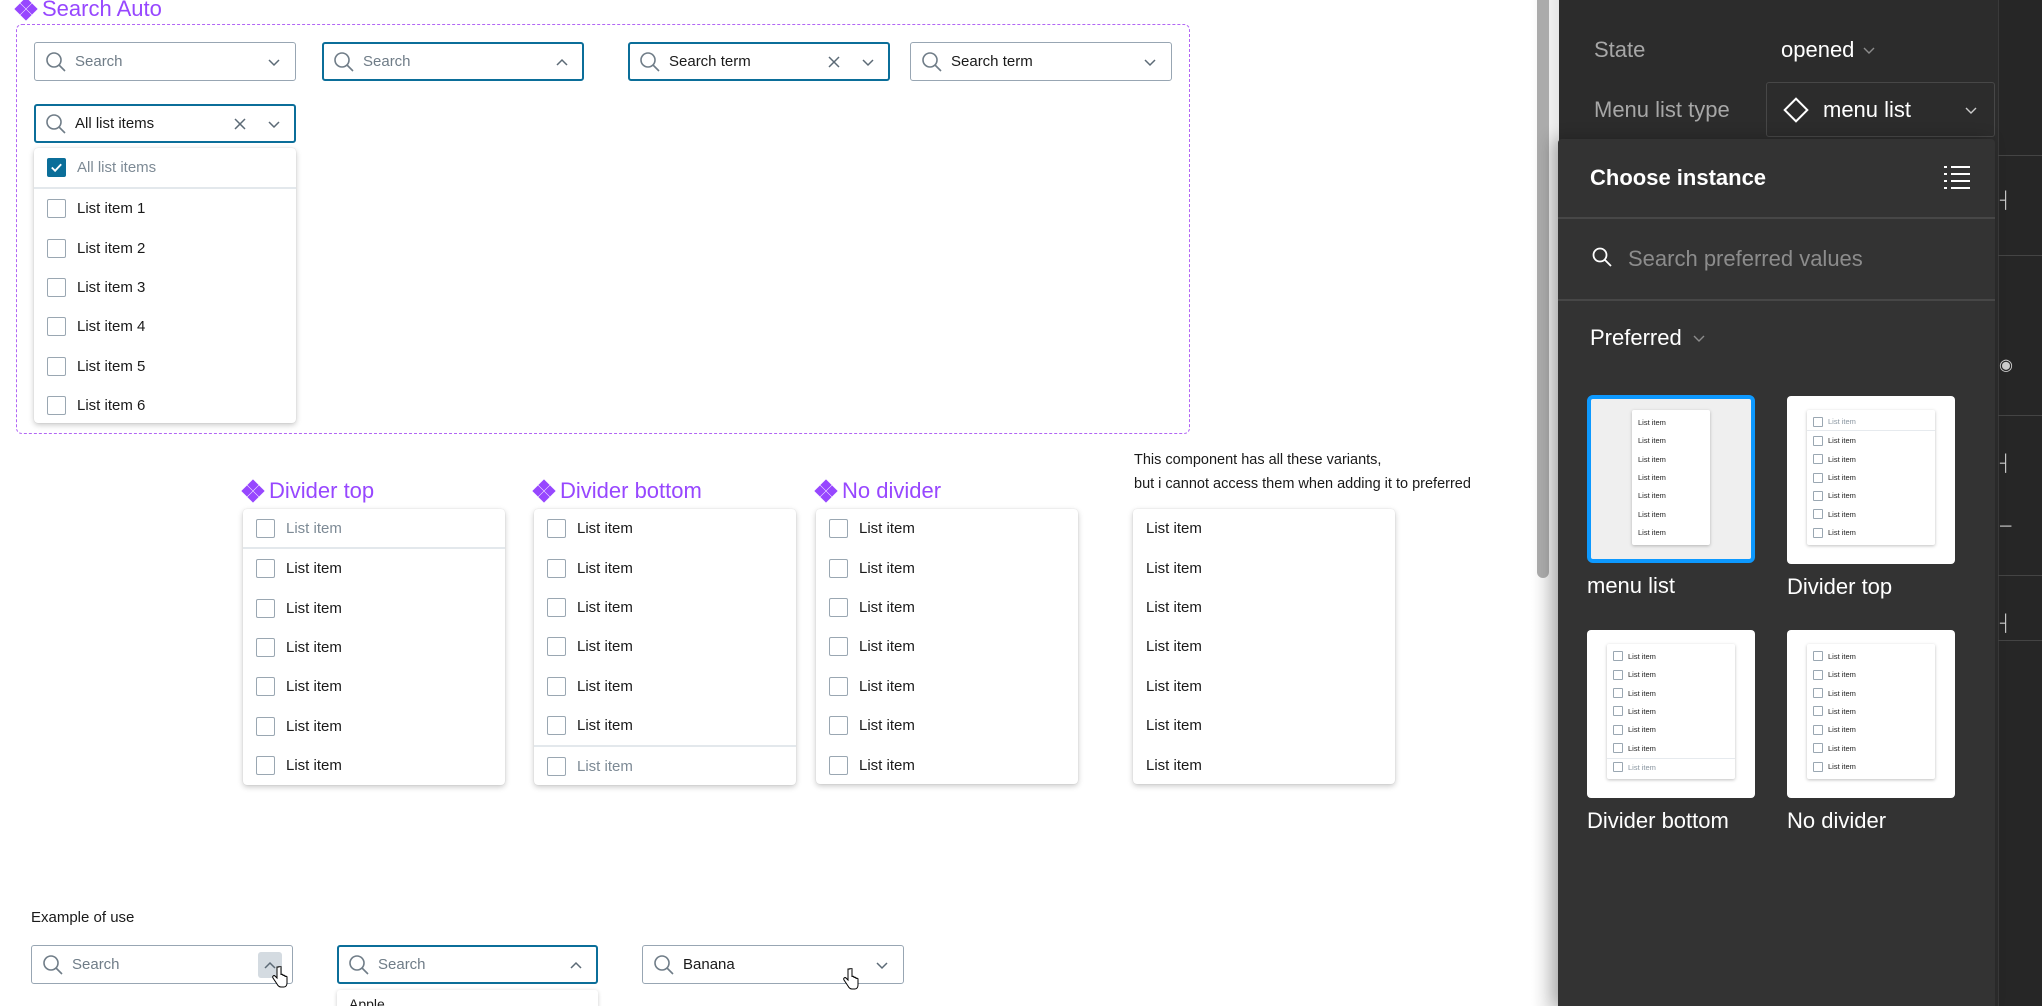 Image resolution: width=2042 pixels, height=1006 pixels. I want to click on list-item-header: List item, so click(374, 529).